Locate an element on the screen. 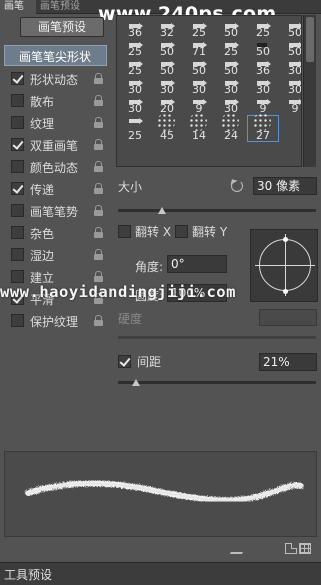 This screenshot has width=321, height=585. spacing-slider-knob is located at coordinates (135, 382).